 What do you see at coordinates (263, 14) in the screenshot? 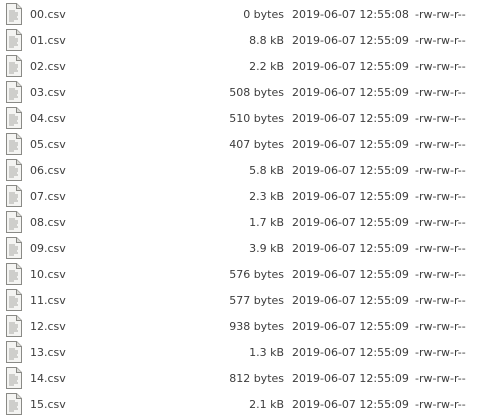
I see `file-size: 0 bytes` at bounding box center [263, 14].